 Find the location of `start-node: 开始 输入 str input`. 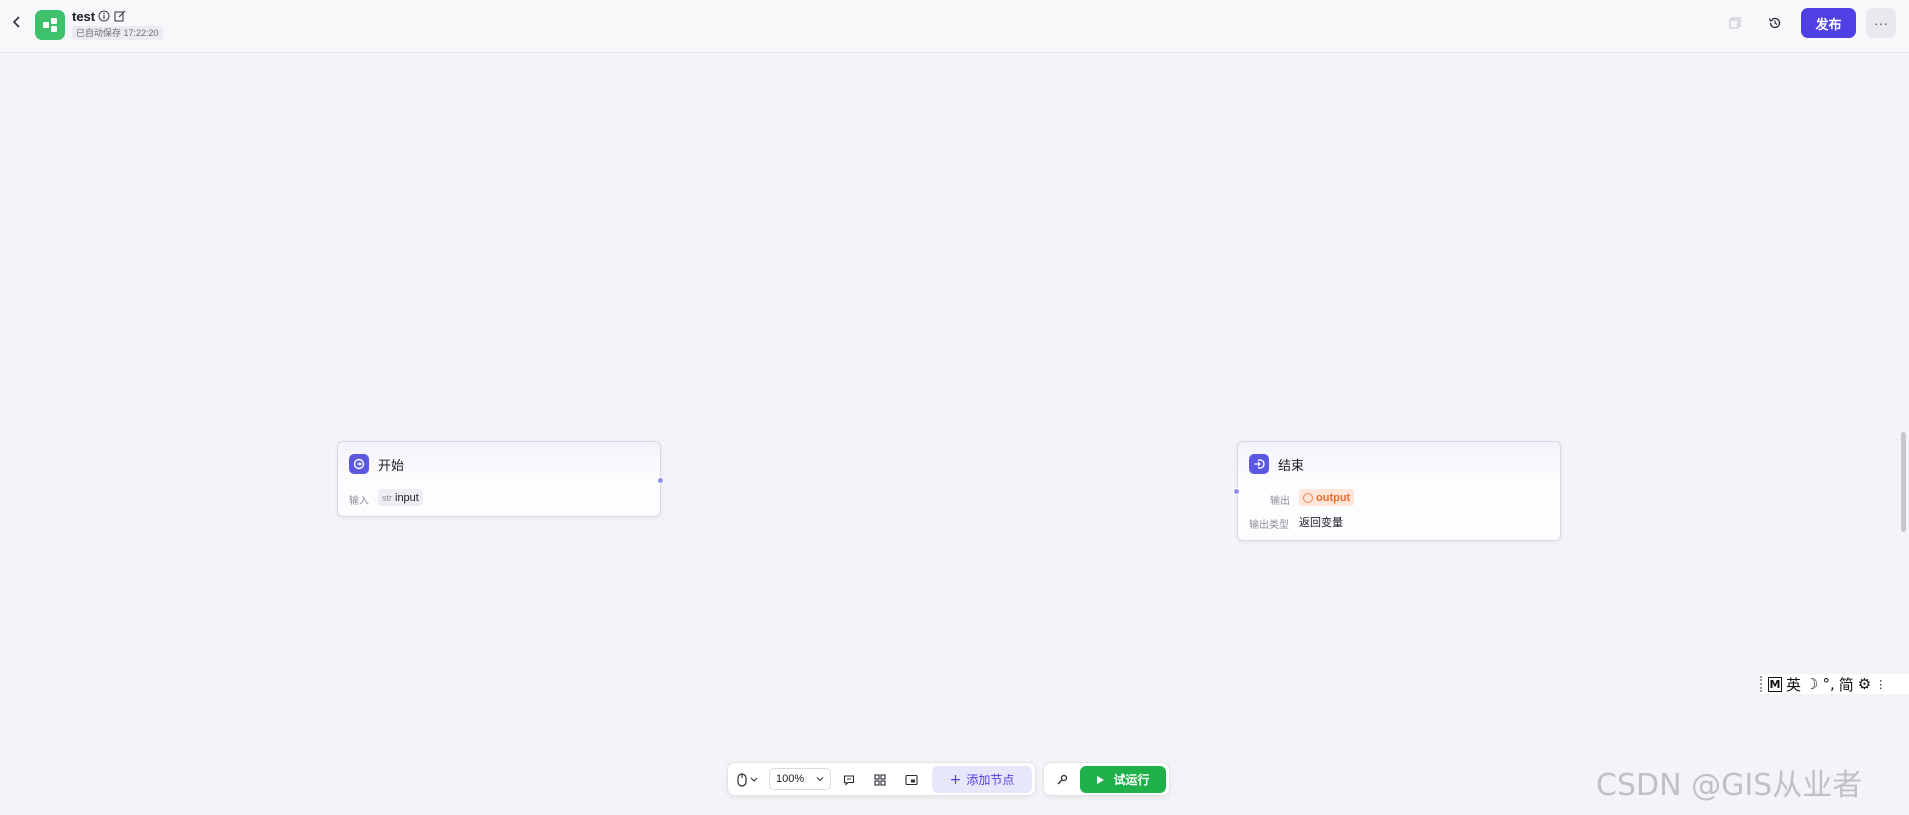

start-node: 开始 输入 str input is located at coordinates (500, 479).